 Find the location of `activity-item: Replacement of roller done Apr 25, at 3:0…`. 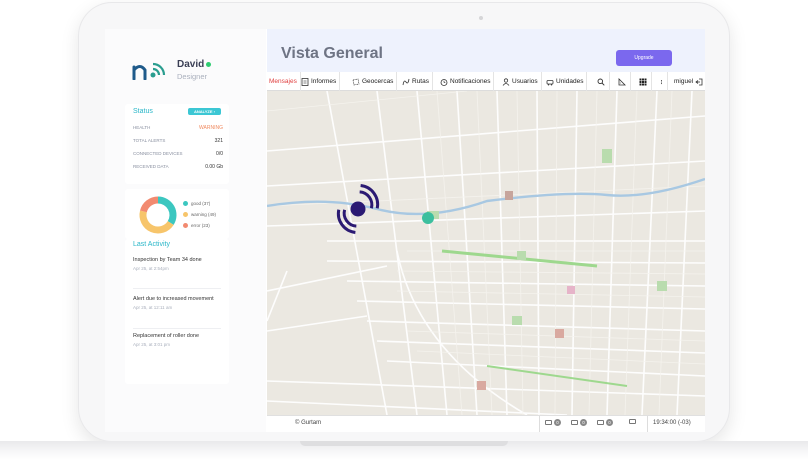

activity-item: Replacement of roller done Apr 25, at 3:0… is located at coordinates (177, 340).